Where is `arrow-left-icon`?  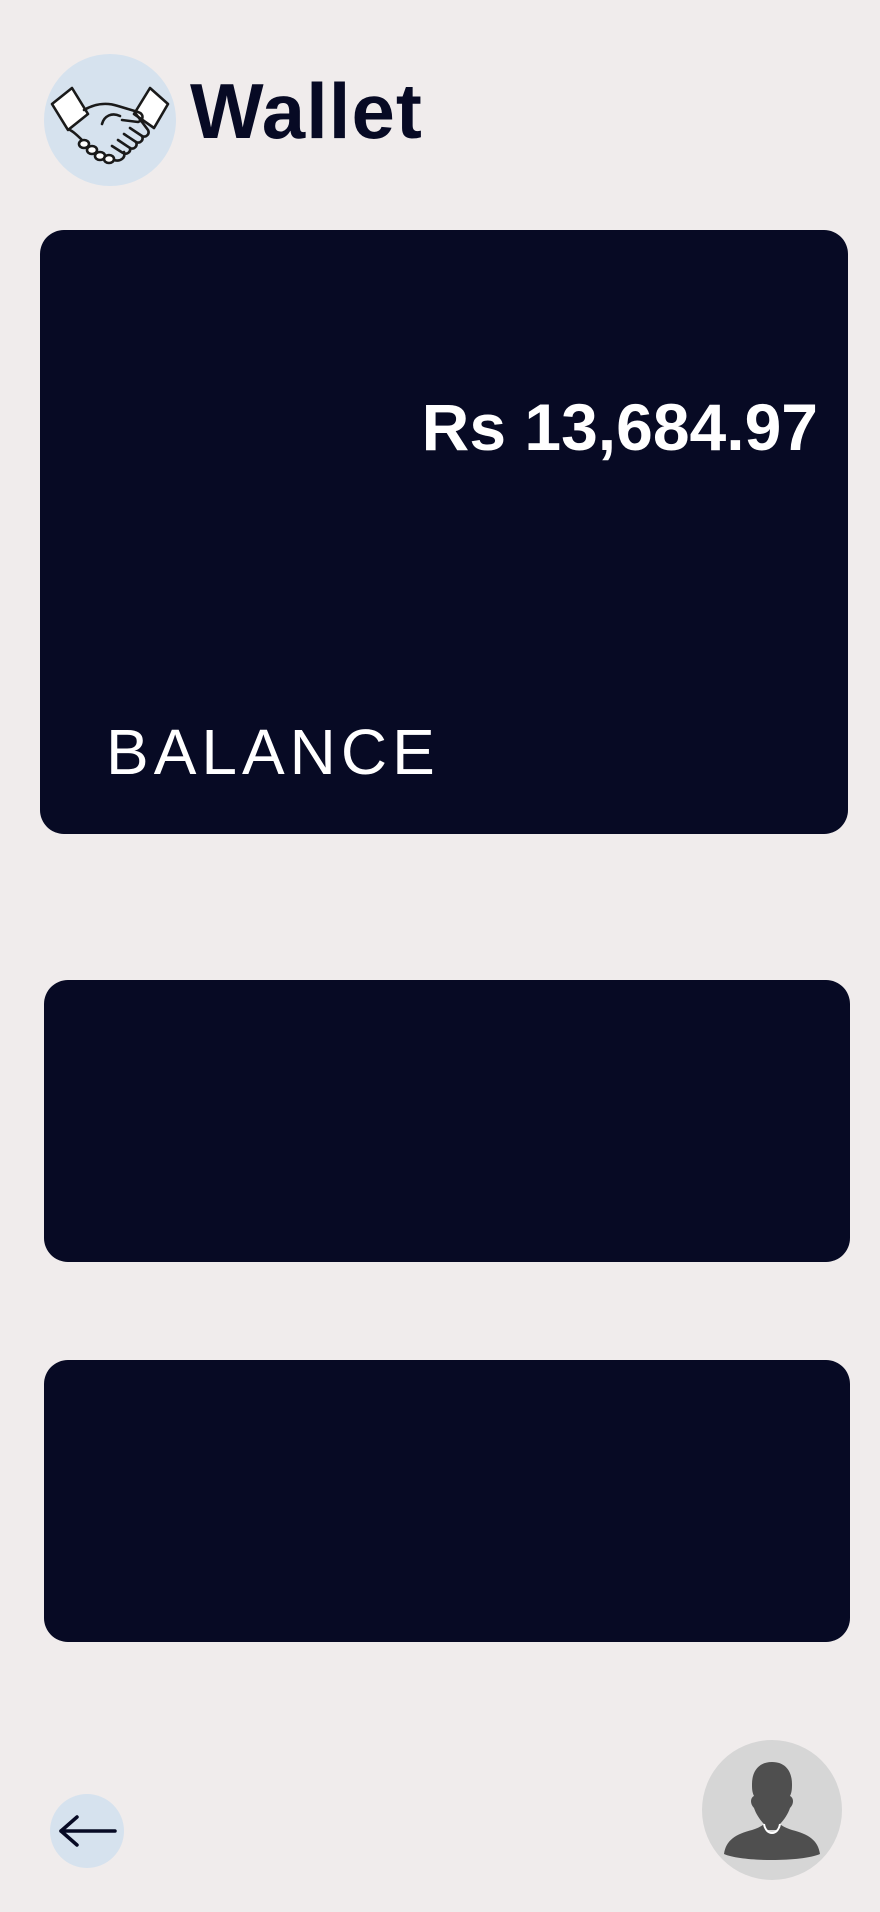 arrow-left-icon is located at coordinates (88, 1831).